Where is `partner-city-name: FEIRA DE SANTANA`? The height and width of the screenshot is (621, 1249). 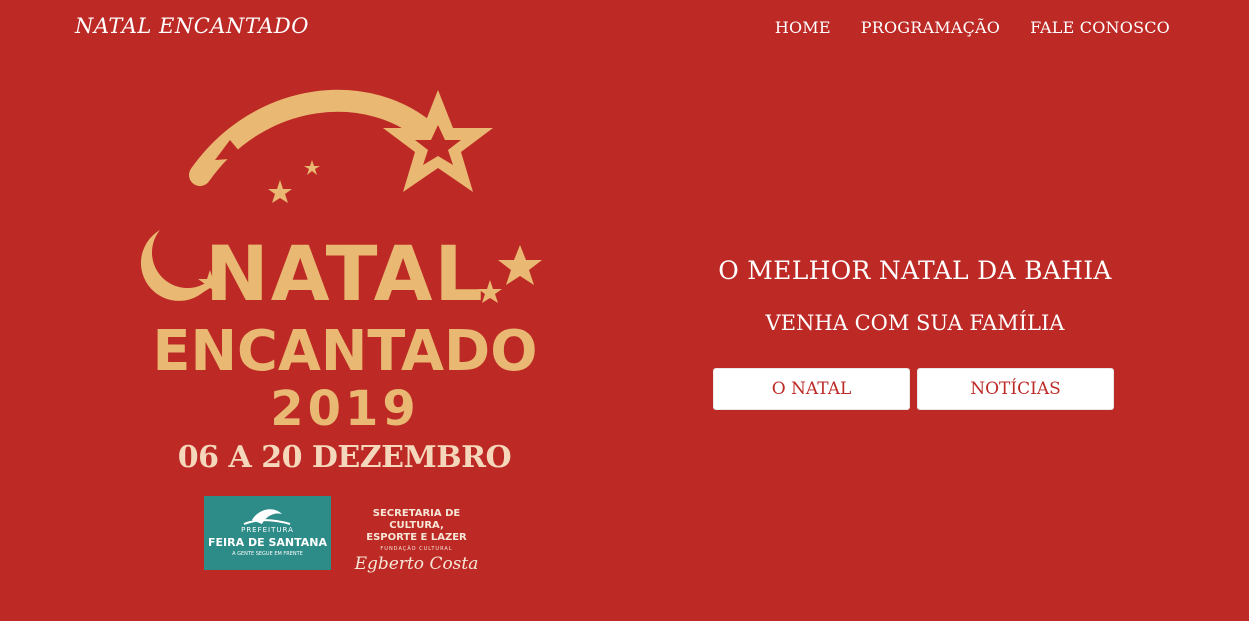 partner-city-name: FEIRA DE SANTANA is located at coordinates (267, 542).